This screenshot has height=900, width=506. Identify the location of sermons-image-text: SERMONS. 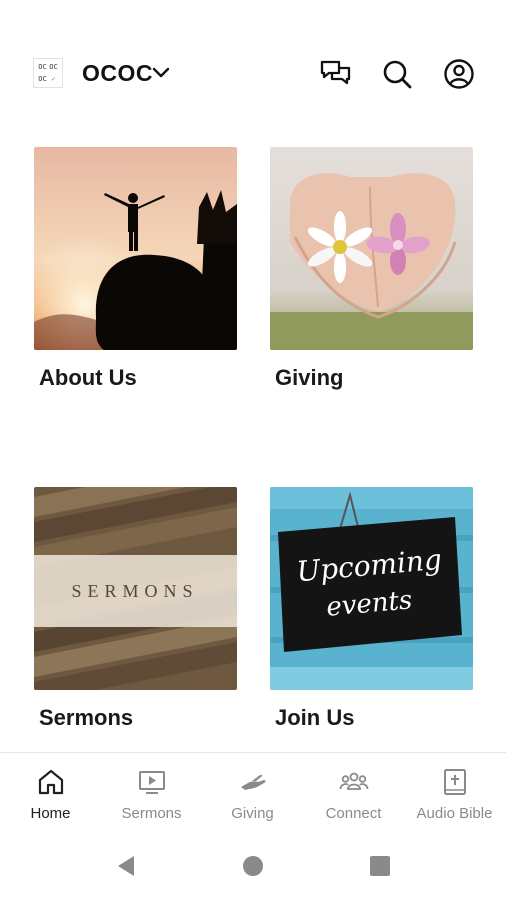
(134, 591).